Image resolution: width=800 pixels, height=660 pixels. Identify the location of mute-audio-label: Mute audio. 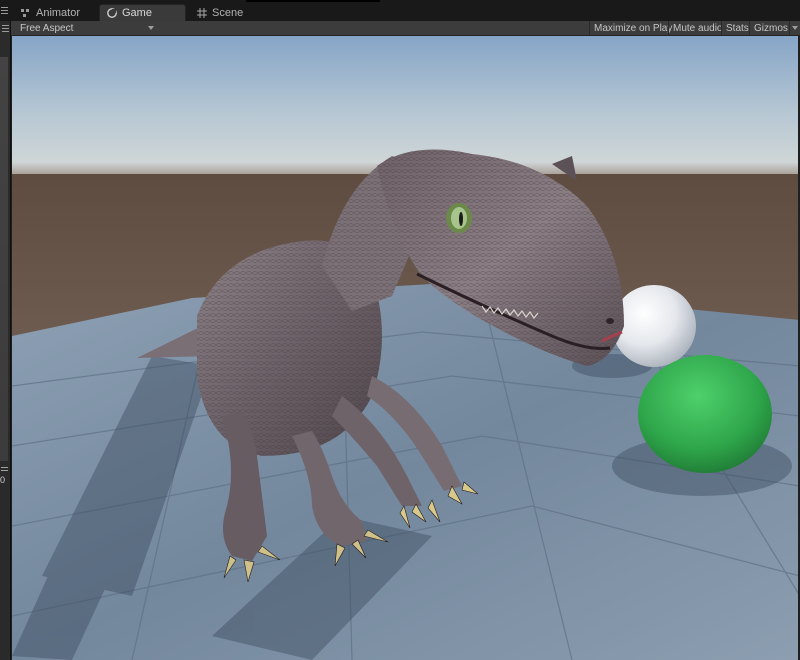
(698, 28).